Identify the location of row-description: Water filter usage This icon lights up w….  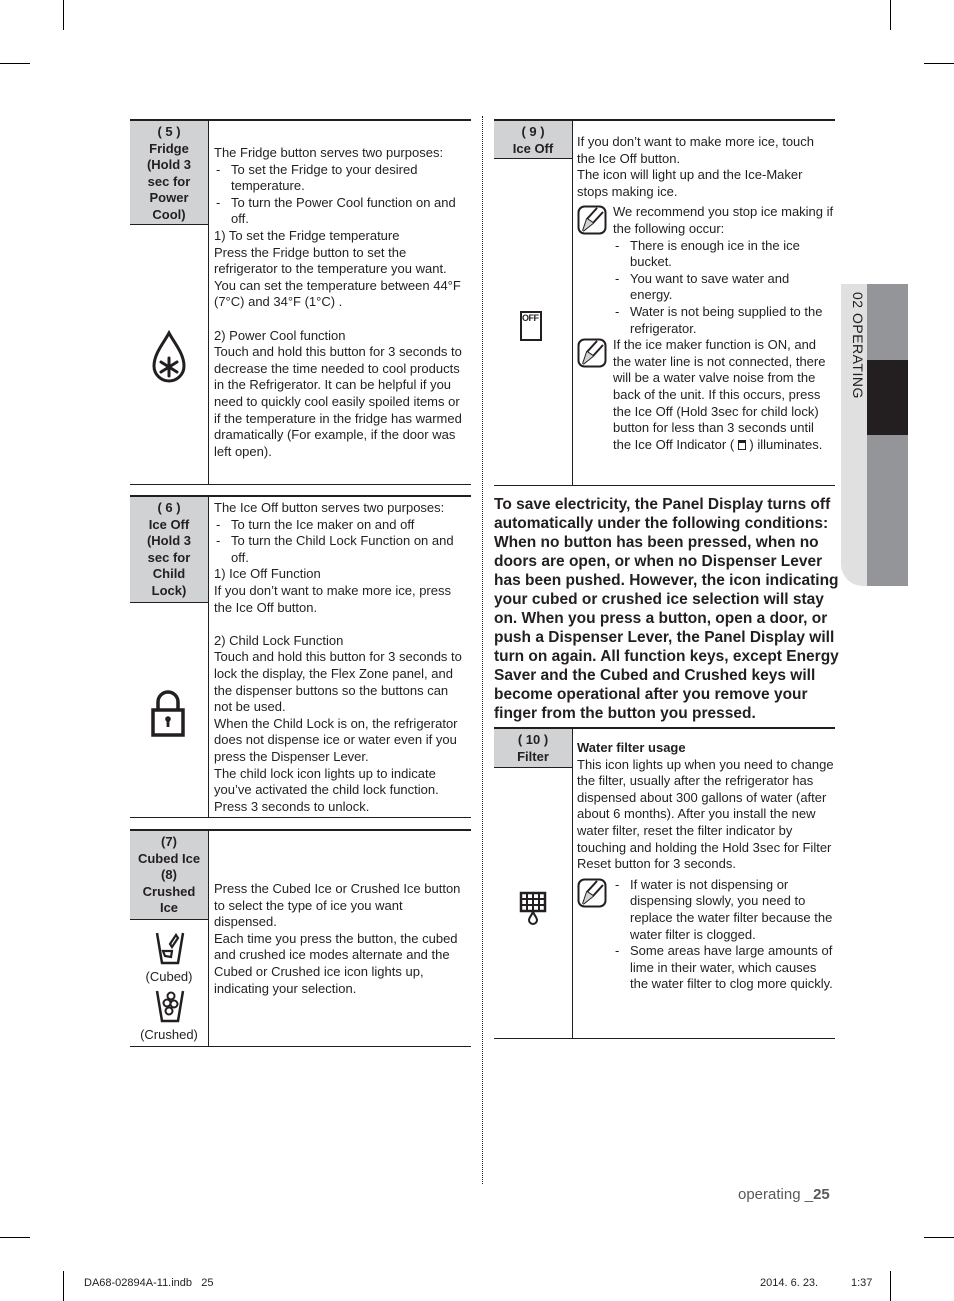
(706, 866).